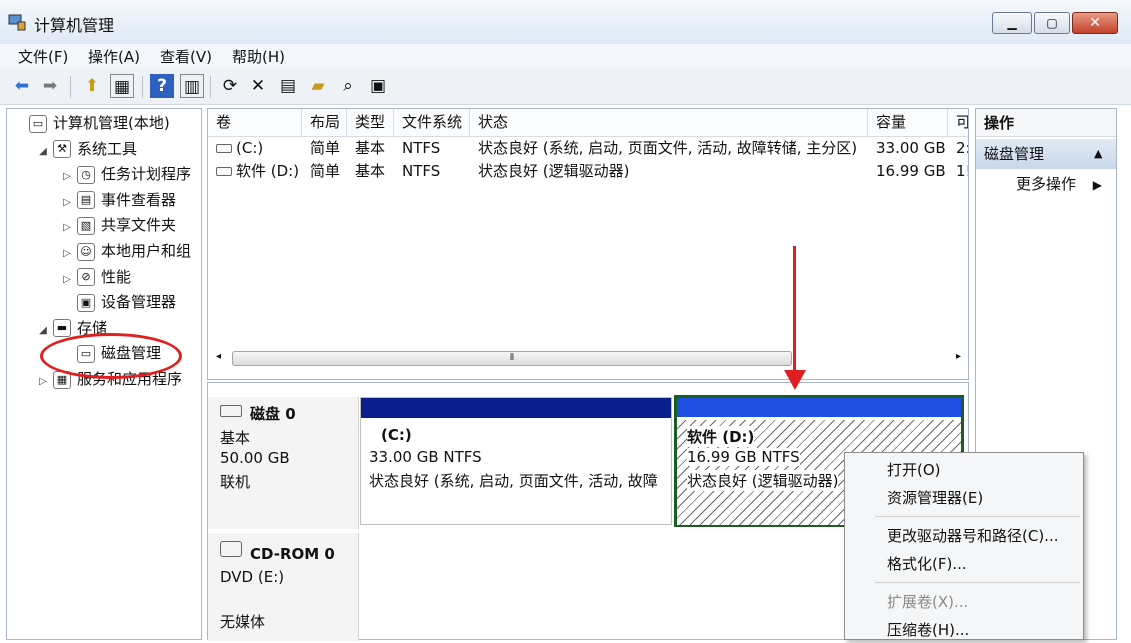  Describe the element at coordinates (288, 86) in the screenshot. I see `properties-icon: ▤` at that location.